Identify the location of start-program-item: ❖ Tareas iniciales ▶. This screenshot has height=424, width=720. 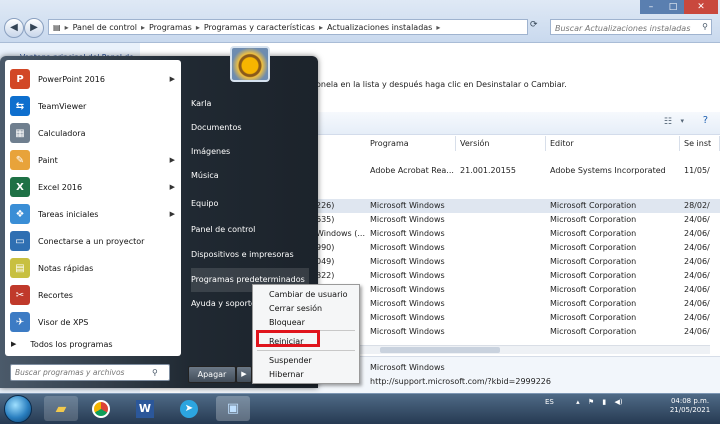
(93, 214).